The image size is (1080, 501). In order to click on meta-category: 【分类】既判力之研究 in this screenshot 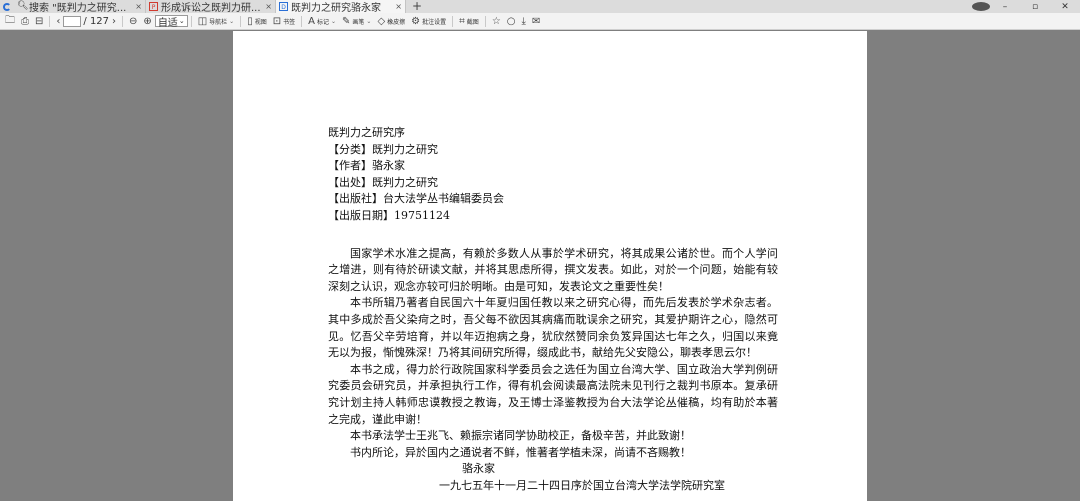, I will do `click(383, 149)`.